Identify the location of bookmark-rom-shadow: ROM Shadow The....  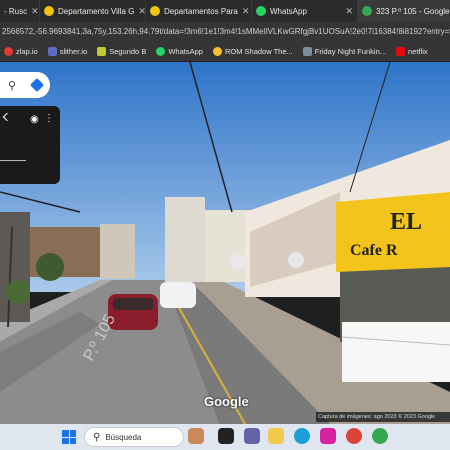
(252, 51).